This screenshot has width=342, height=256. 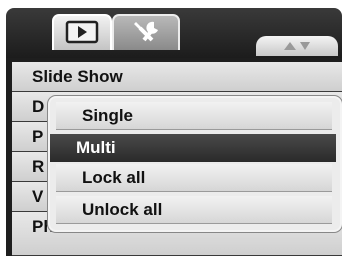 I want to click on menu-item-label: V, so click(x=38, y=196).